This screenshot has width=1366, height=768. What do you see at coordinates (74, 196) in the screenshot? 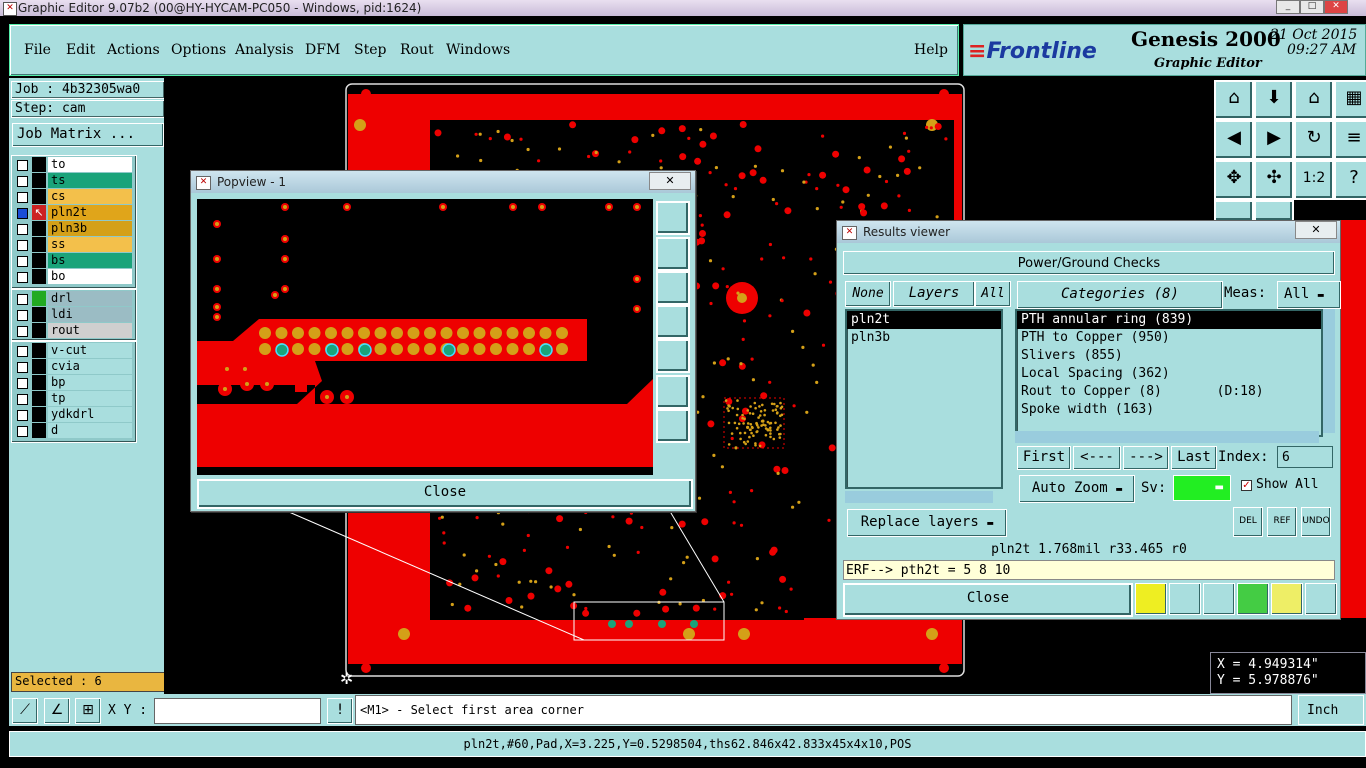
I see `layer-row-cs: cs` at bounding box center [74, 196].